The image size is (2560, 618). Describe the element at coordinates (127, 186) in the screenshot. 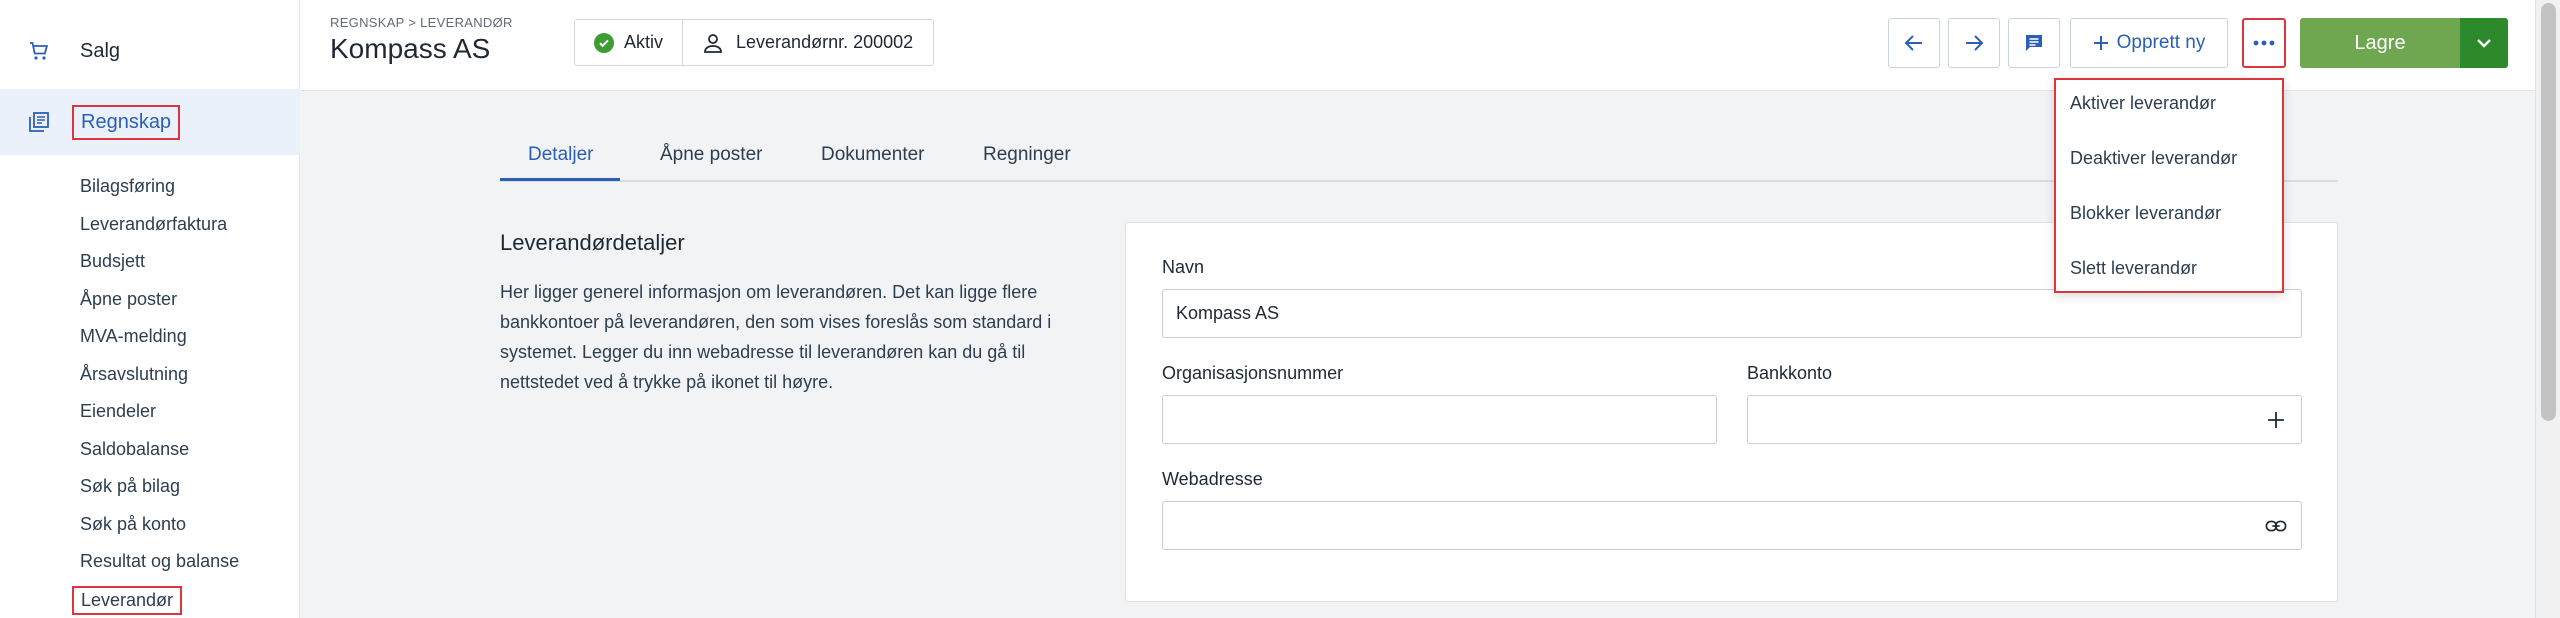

I see `sidebar-subitem-bilagsforing: Bilagsføring` at that location.